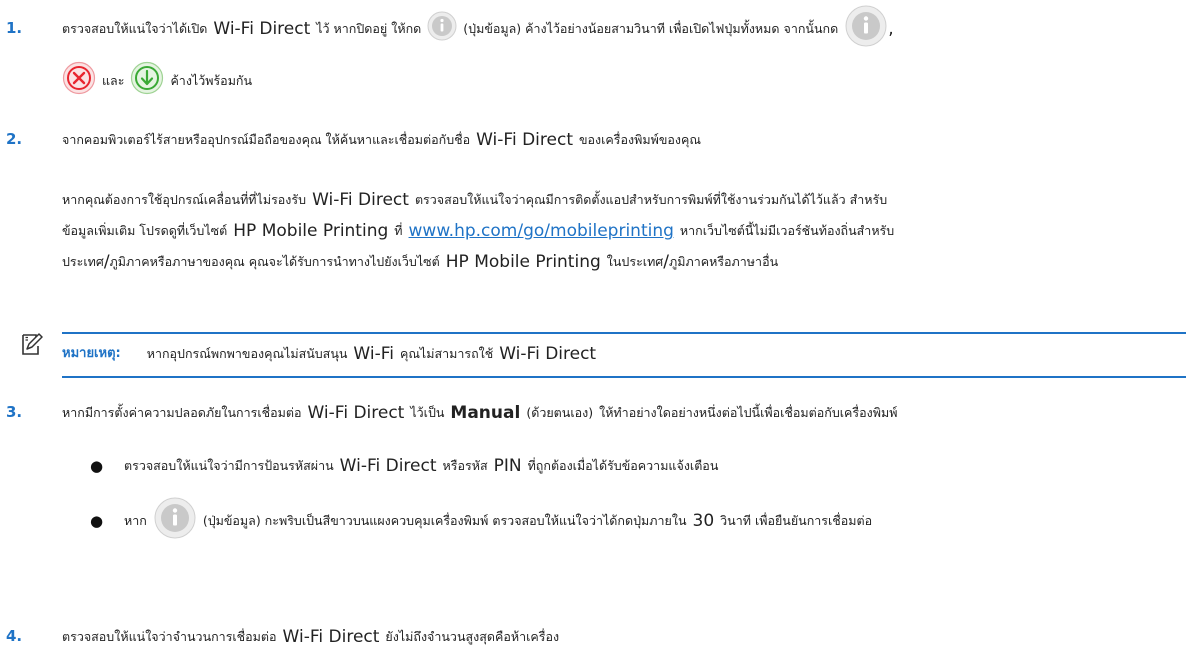 This screenshot has height=655, width=1198. What do you see at coordinates (507, 466) in the screenshot?
I see `pin-term: PIN` at bounding box center [507, 466].